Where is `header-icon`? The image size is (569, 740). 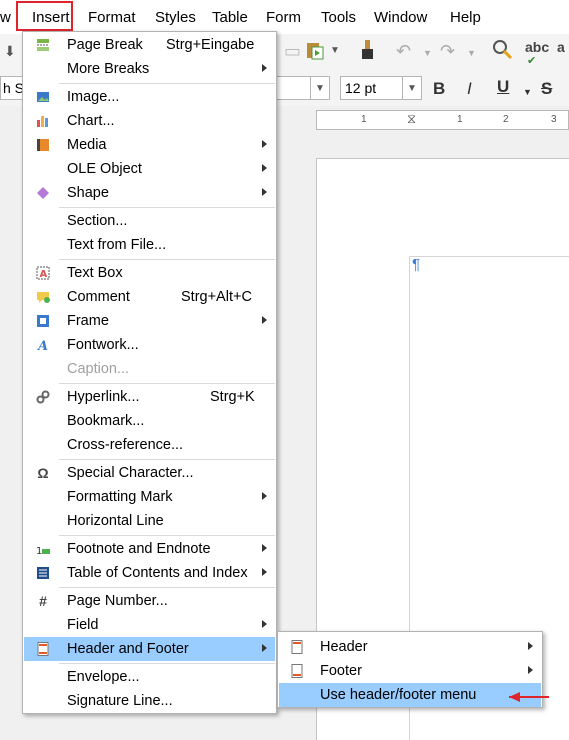
header-icon is located at coordinates (297, 647).